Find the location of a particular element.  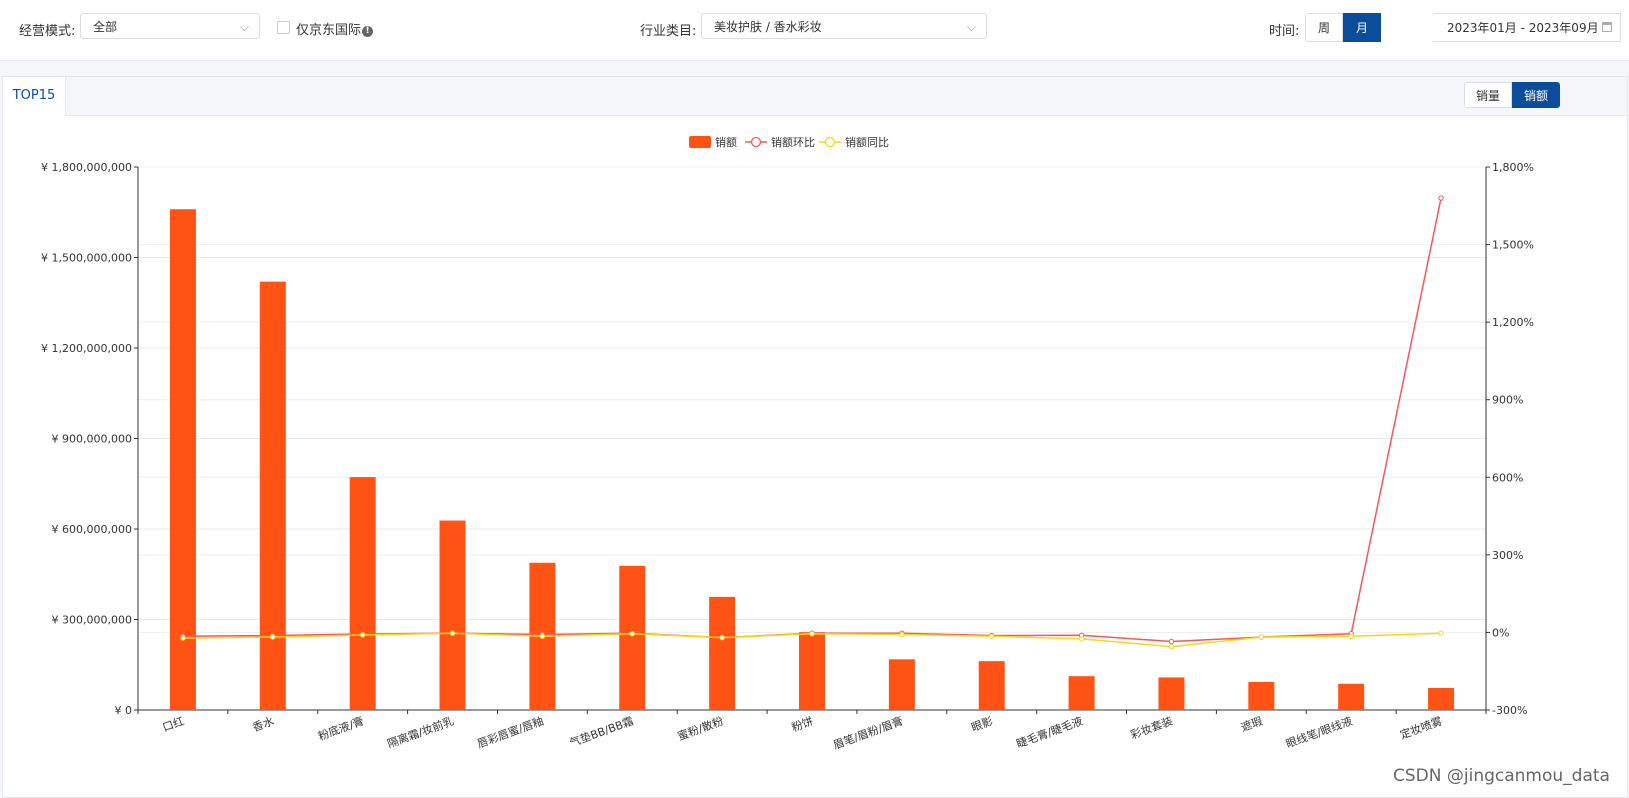

x-tick-label: 眼线笔/眼线液 is located at coordinates (1319, 732).